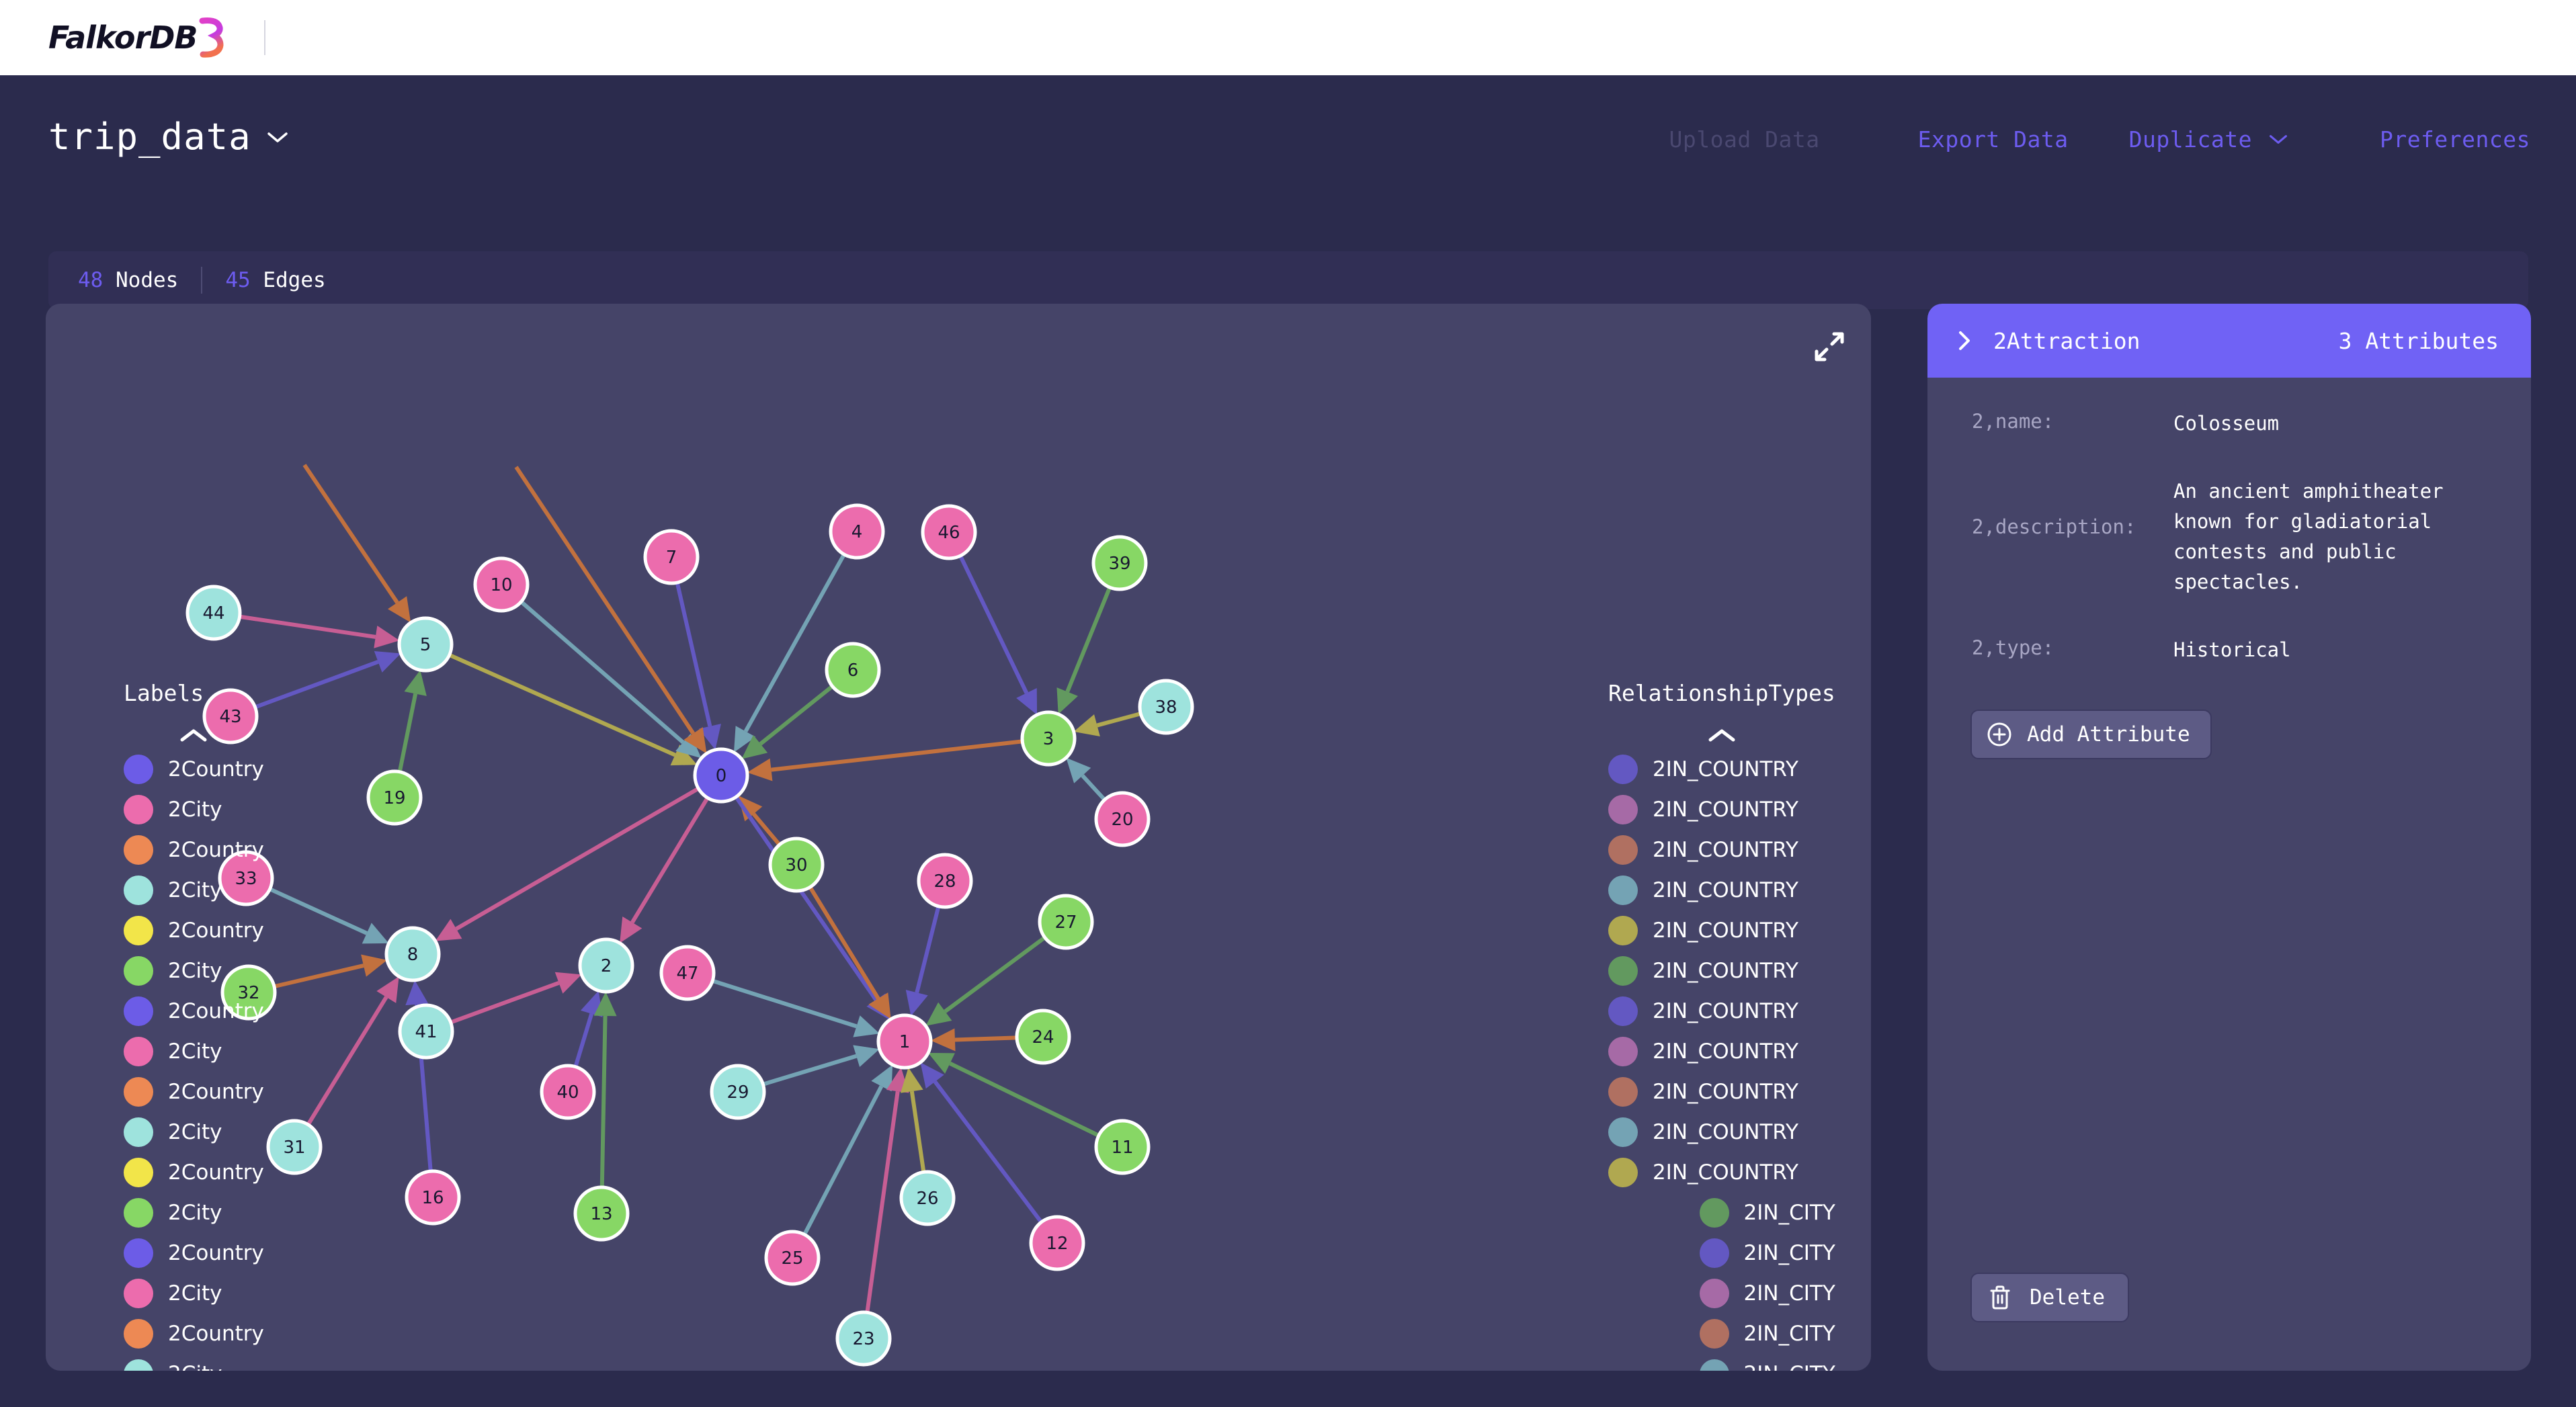  Describe the element at coordinates (1066, 922) in the screenshot. I see `graph-node: 27` at that location.